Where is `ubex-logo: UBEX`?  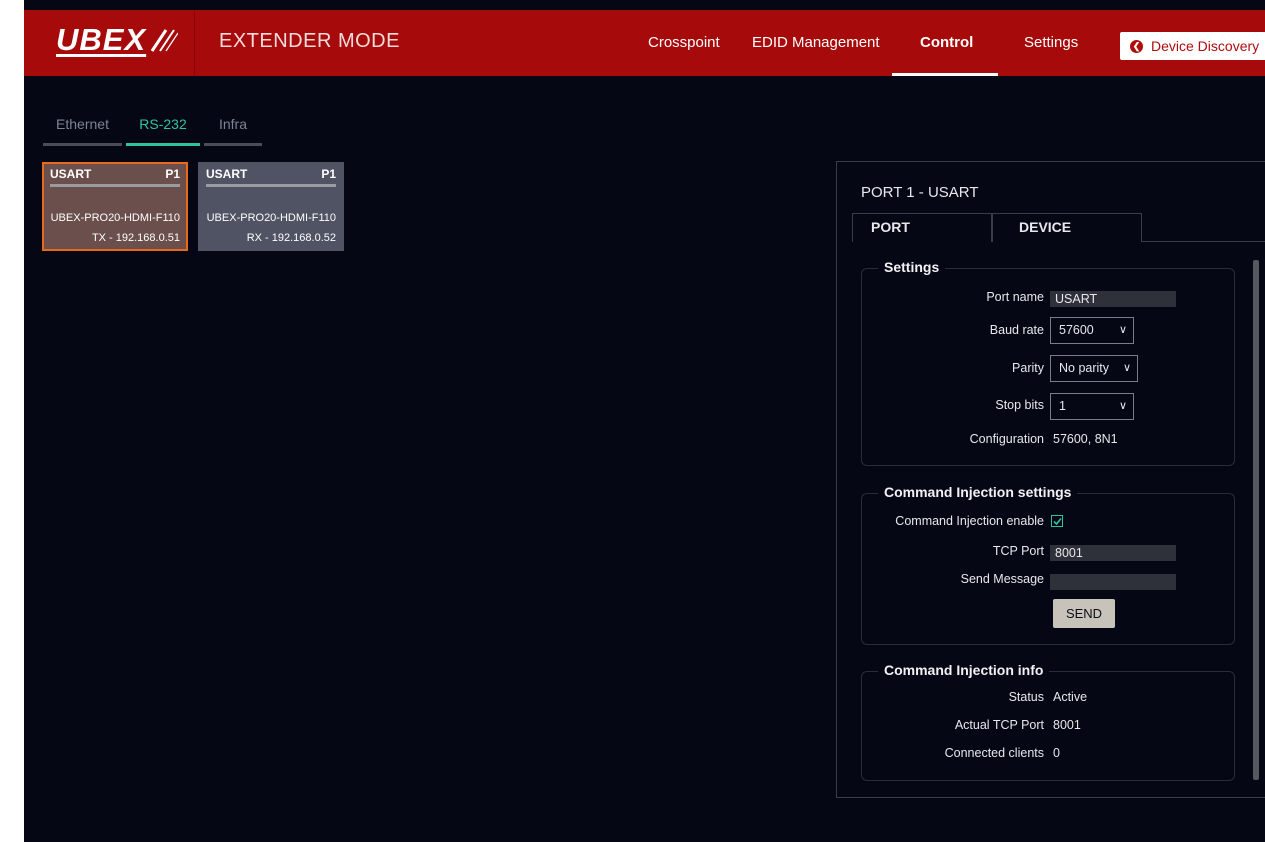
ubex-logo: UBEX is located at coordinates (117, 40).